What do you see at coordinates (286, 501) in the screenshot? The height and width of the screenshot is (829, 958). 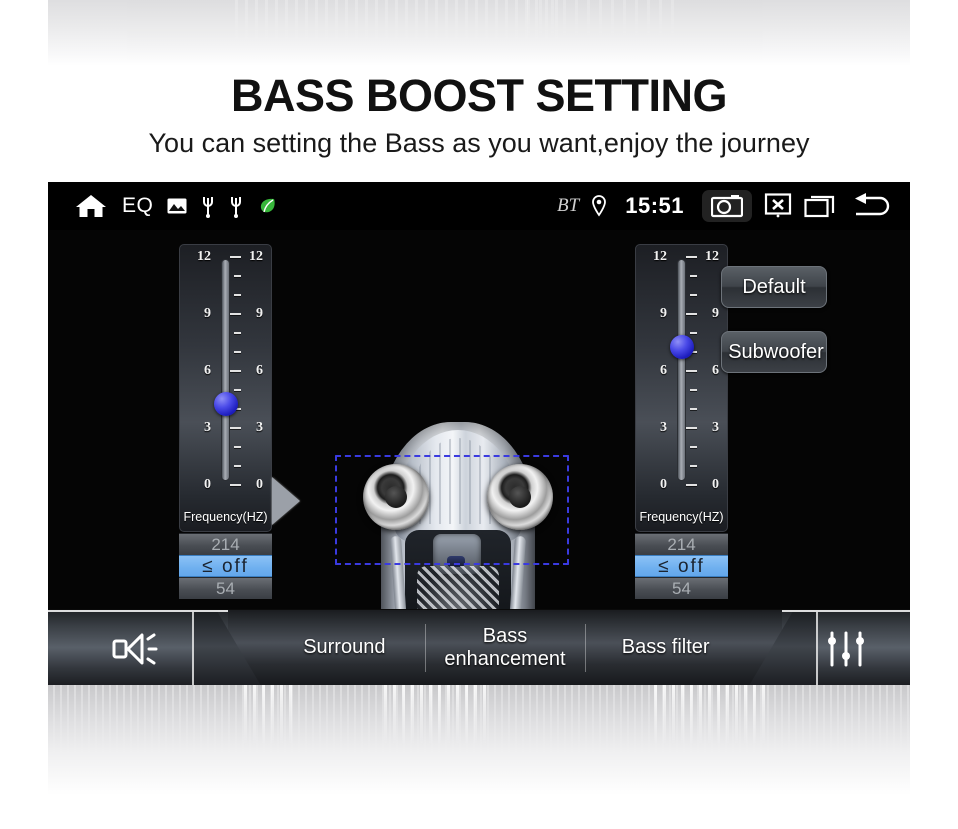 I see `front-zone-arrow-icon` at bounding box center [286, 501].